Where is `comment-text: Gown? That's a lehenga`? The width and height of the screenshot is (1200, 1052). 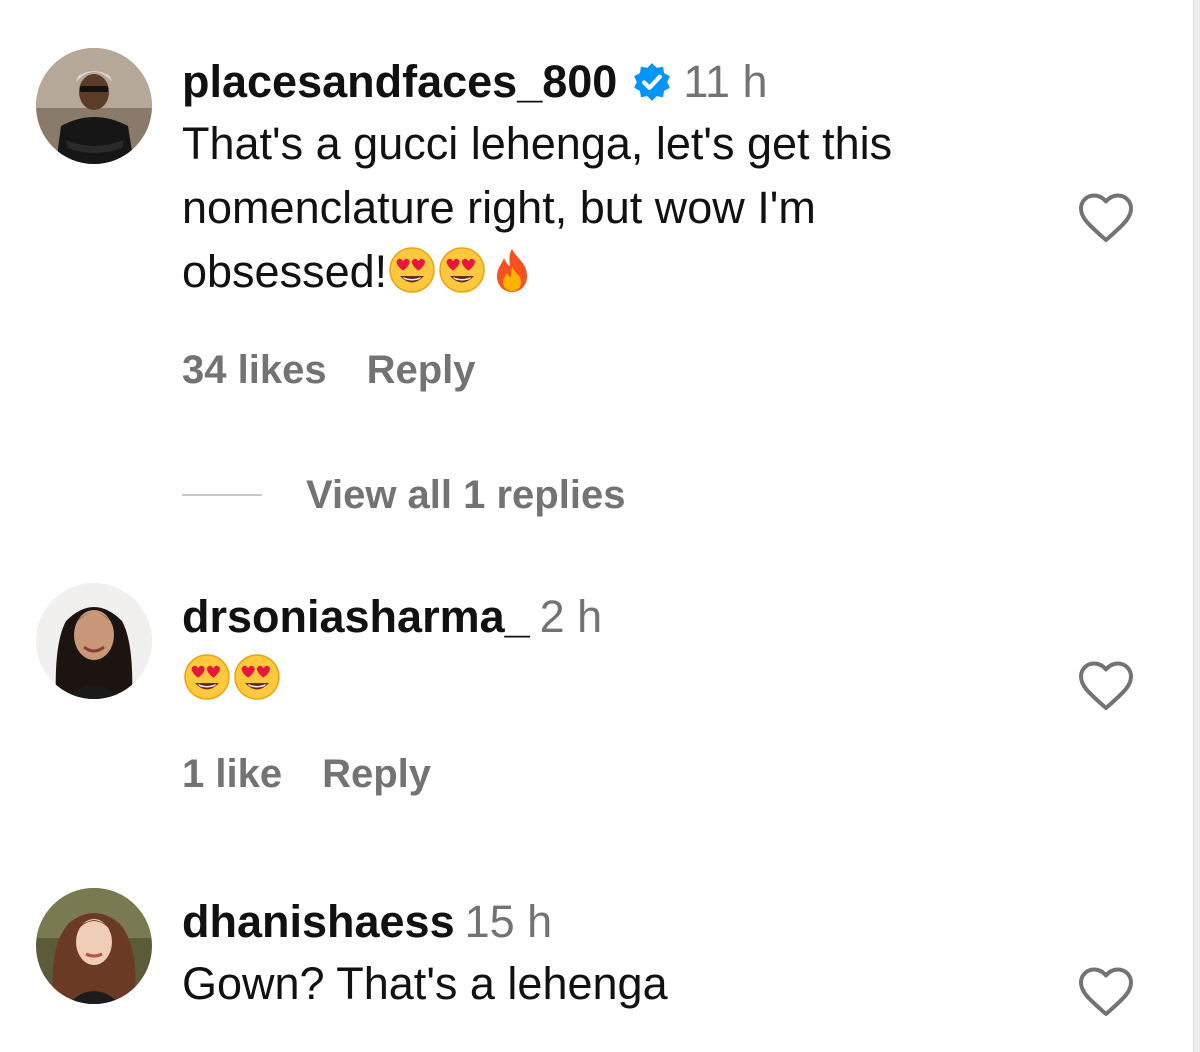 comment-text: Gown? That's a lehenga is located at coordinates (626, 984).